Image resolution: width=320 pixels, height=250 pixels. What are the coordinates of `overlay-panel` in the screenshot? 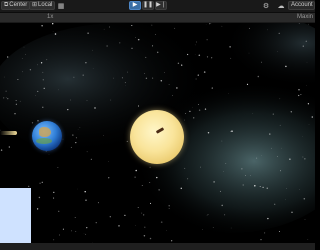 It's located at (15, 215).